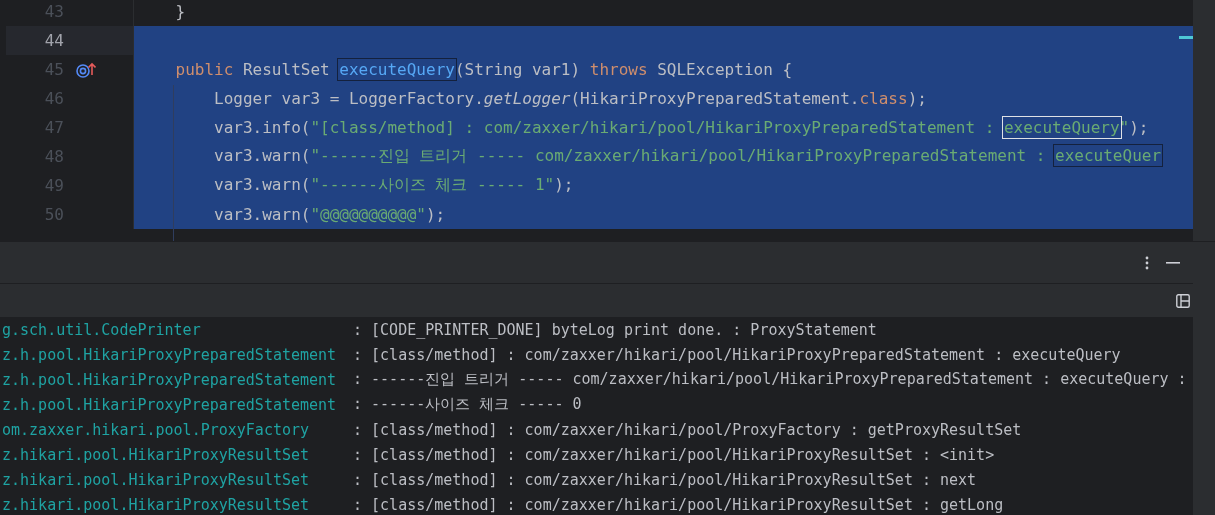 The image size is (1215, 515). I want to click on code-line: public ResultSet executeQuery(String var1) throws SQLException {, so click(483, 69).